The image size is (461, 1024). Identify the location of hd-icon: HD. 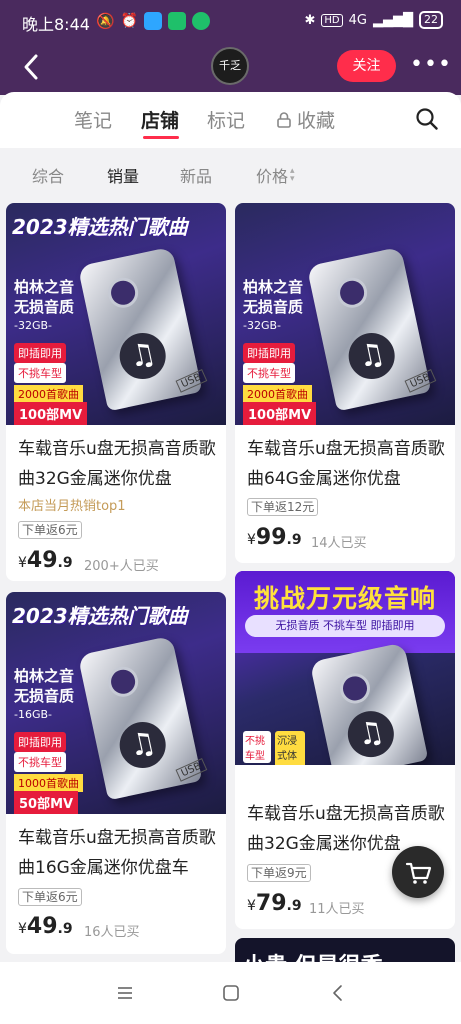
(332, 20).